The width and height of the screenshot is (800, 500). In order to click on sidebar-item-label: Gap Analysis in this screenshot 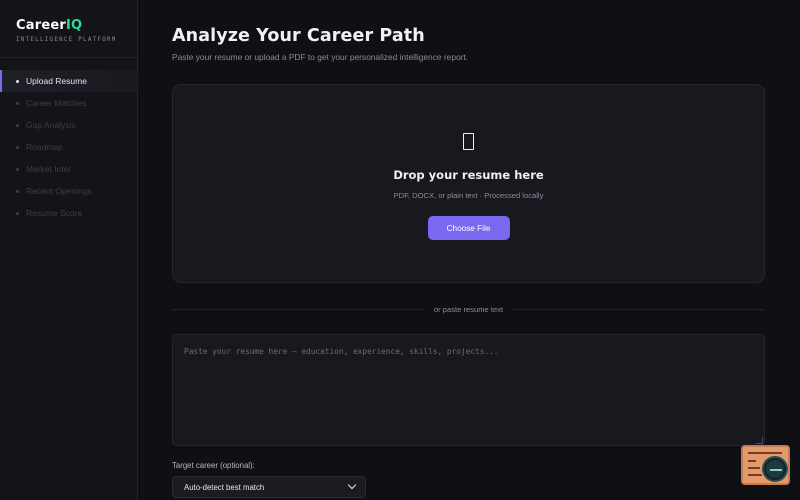, I will do `click(51, 125)`.